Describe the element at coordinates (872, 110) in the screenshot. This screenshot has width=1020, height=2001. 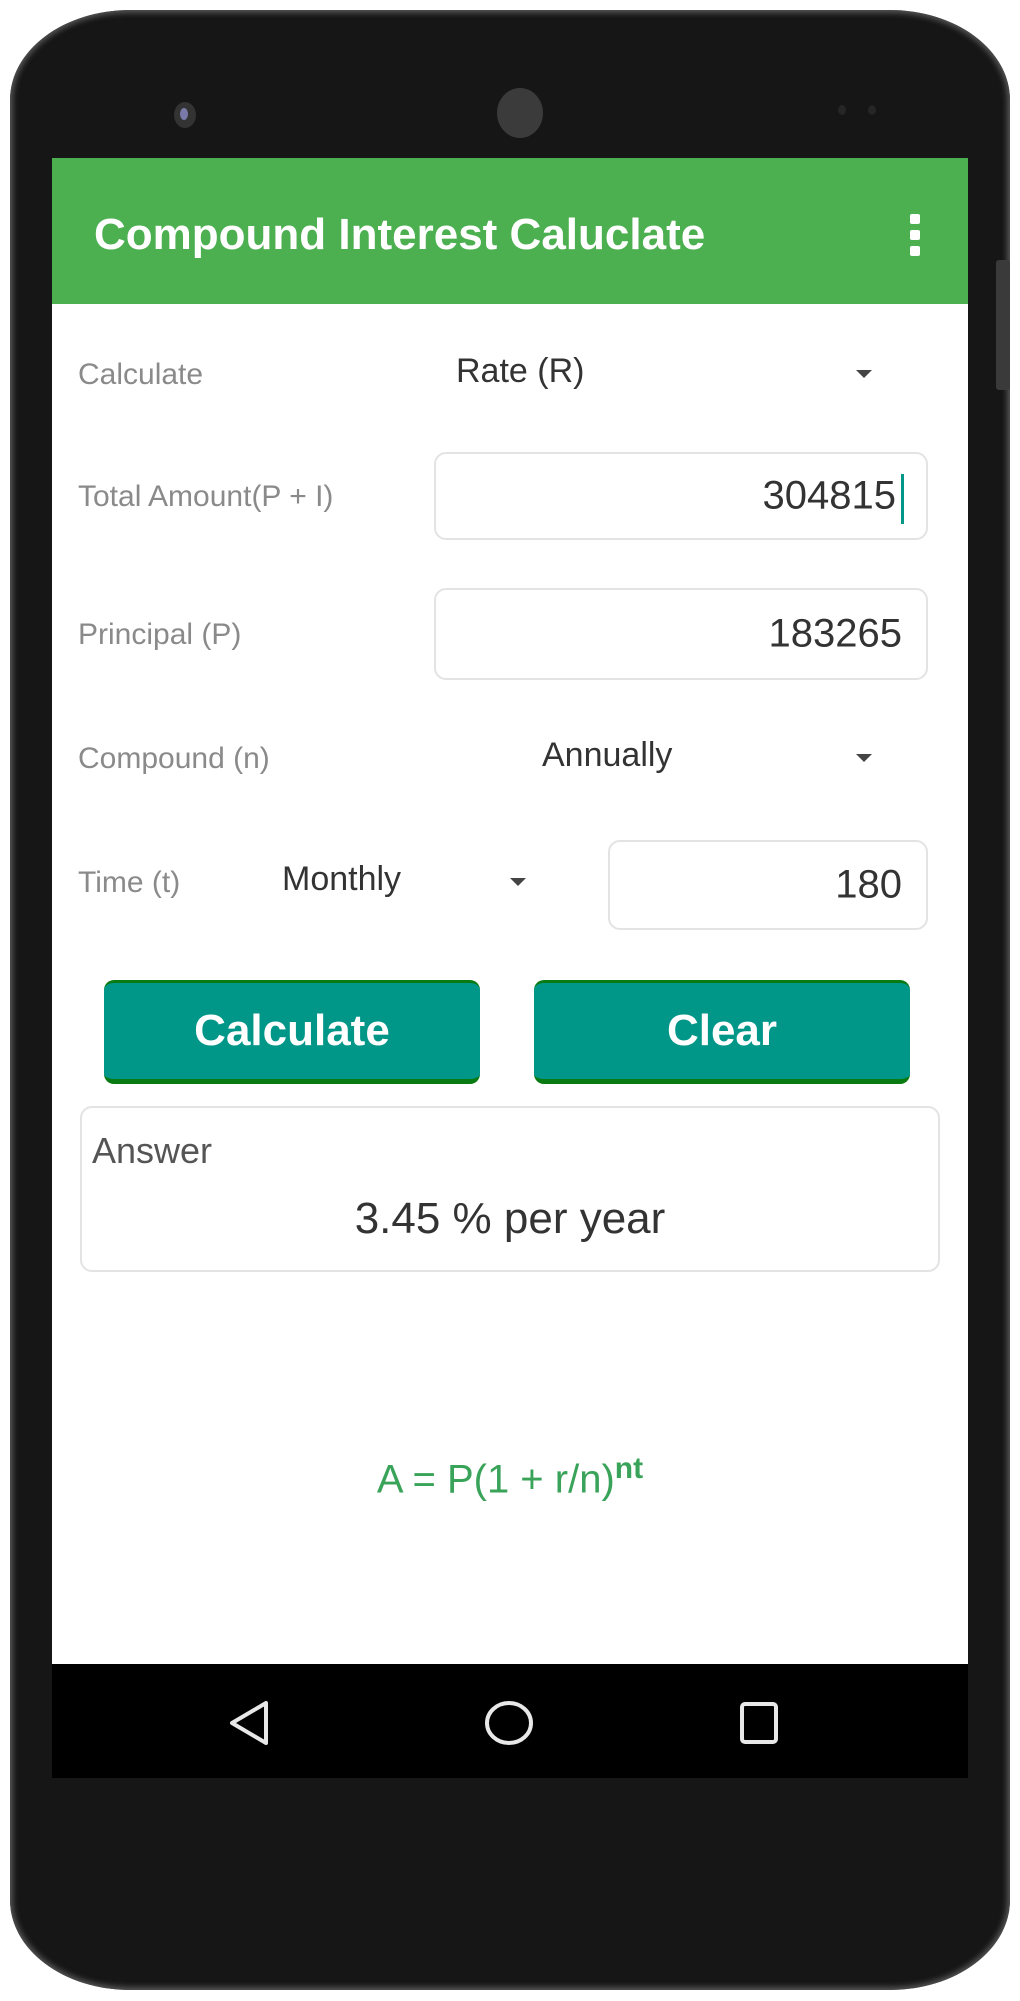
I see `light-sensor` at that location.